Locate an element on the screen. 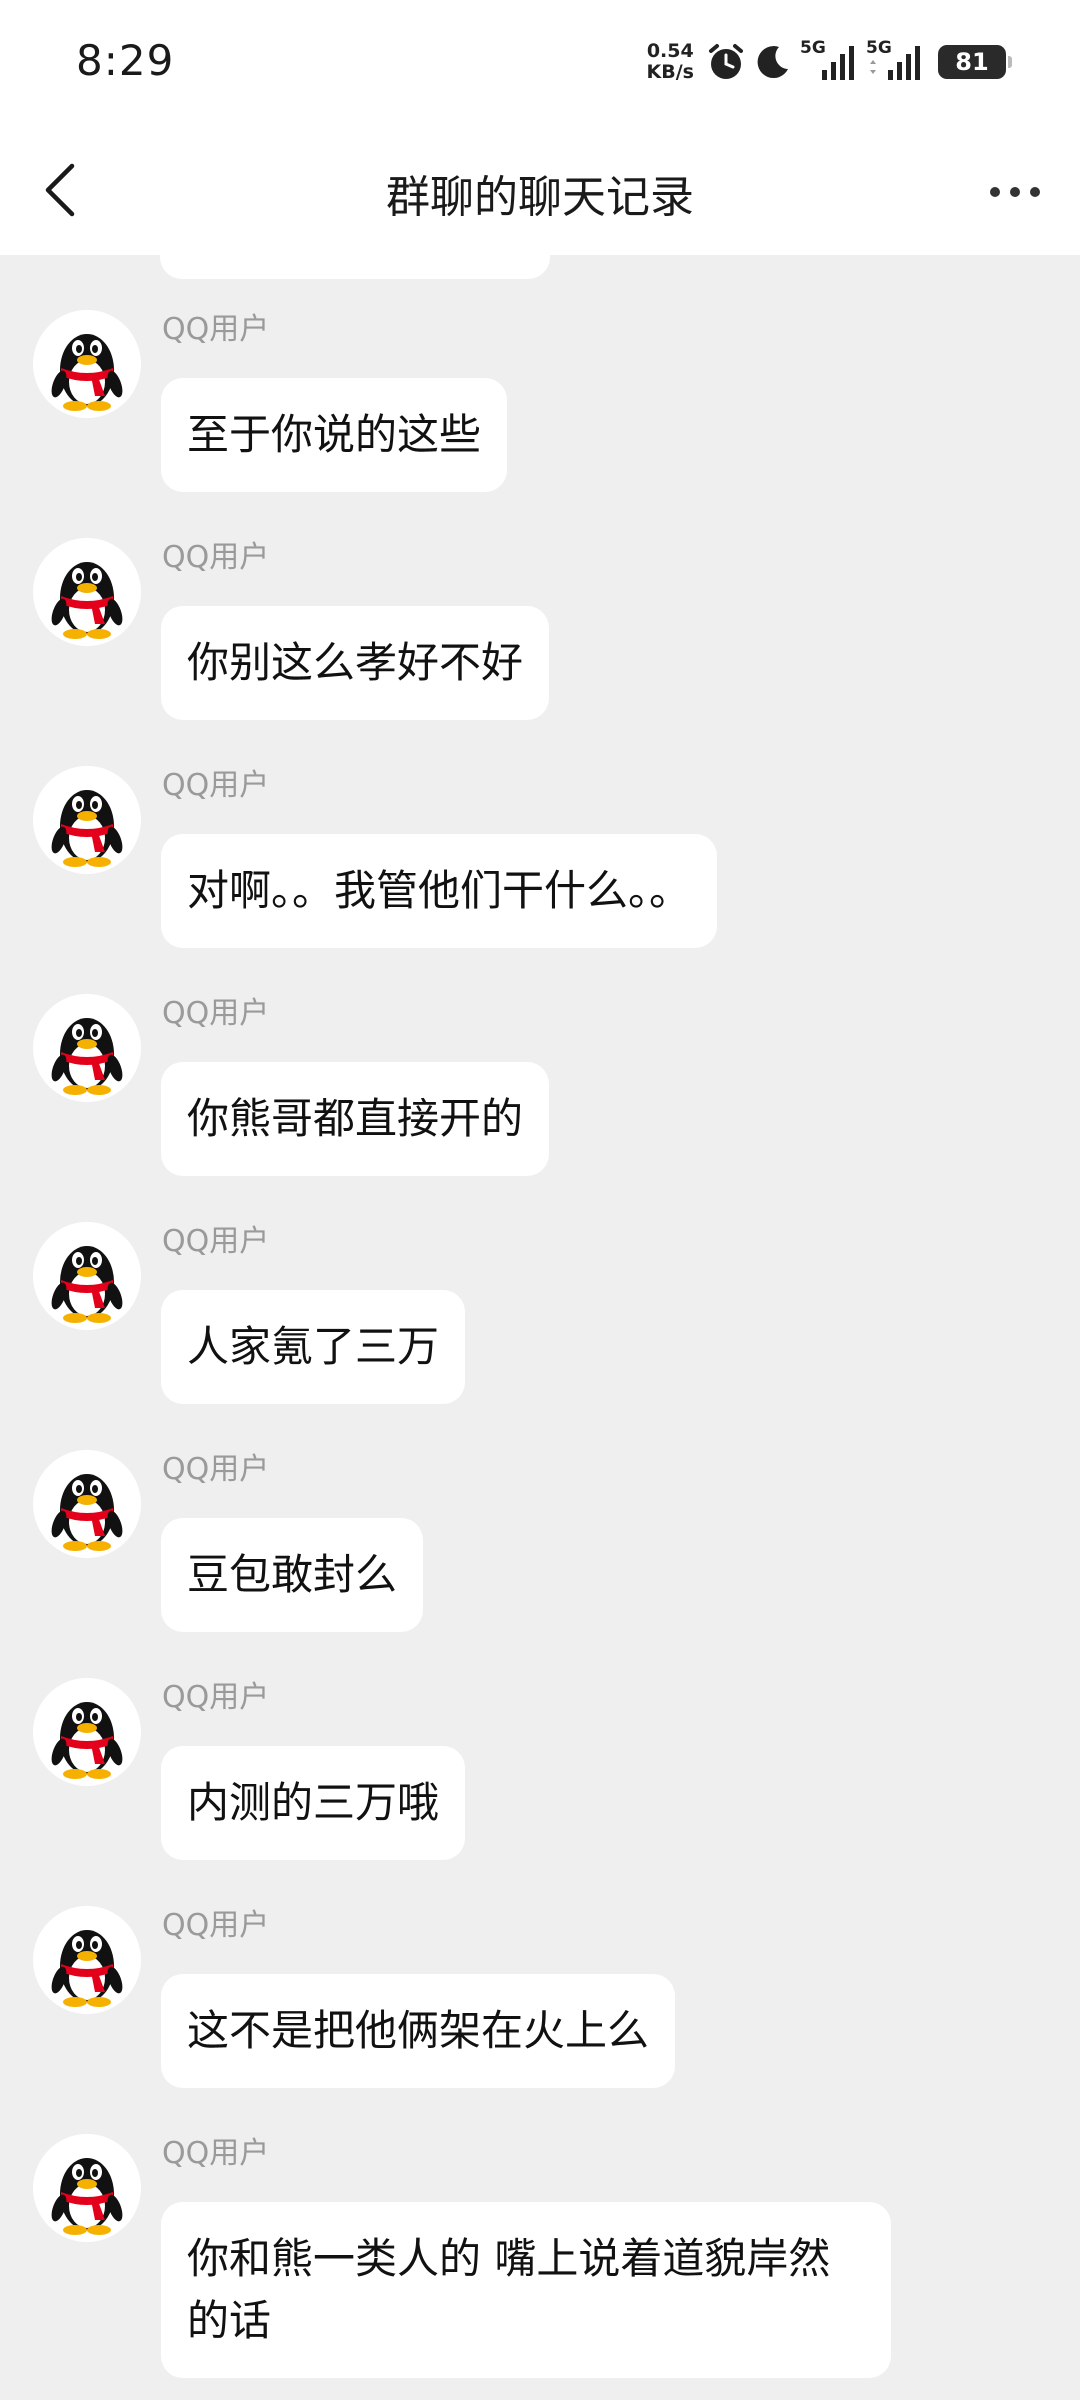 The image size is (1080, 2400). message-bubble: 你熊哥都直接开的 is located at coordinates (355, 1119).